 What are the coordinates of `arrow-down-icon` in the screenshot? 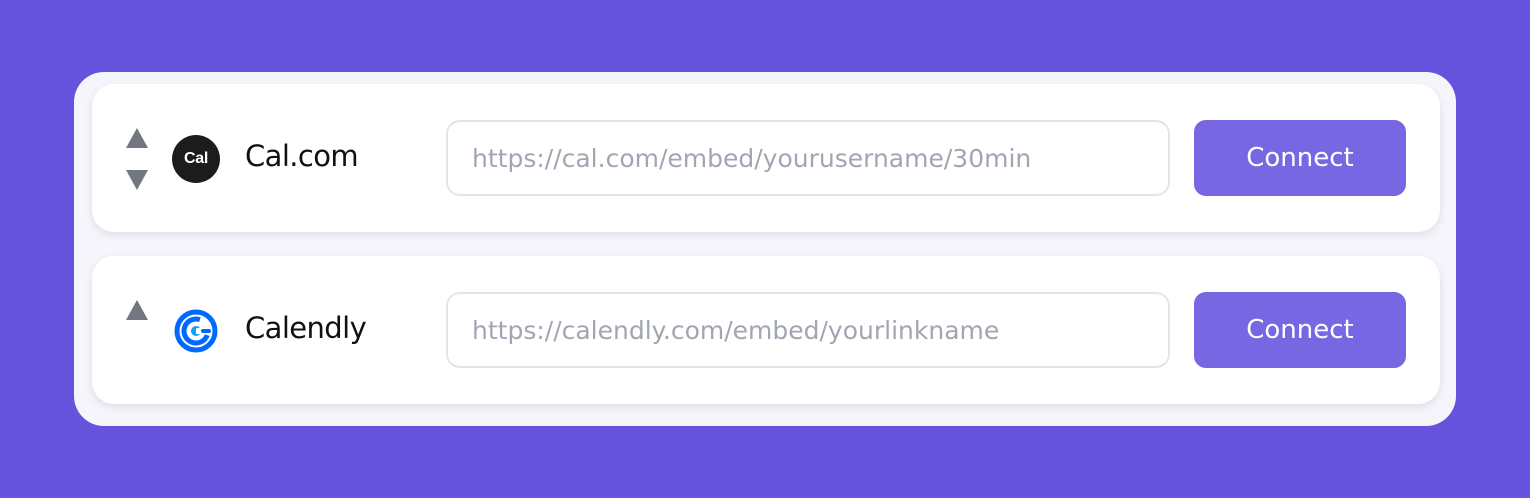 It's located at (137, 180).